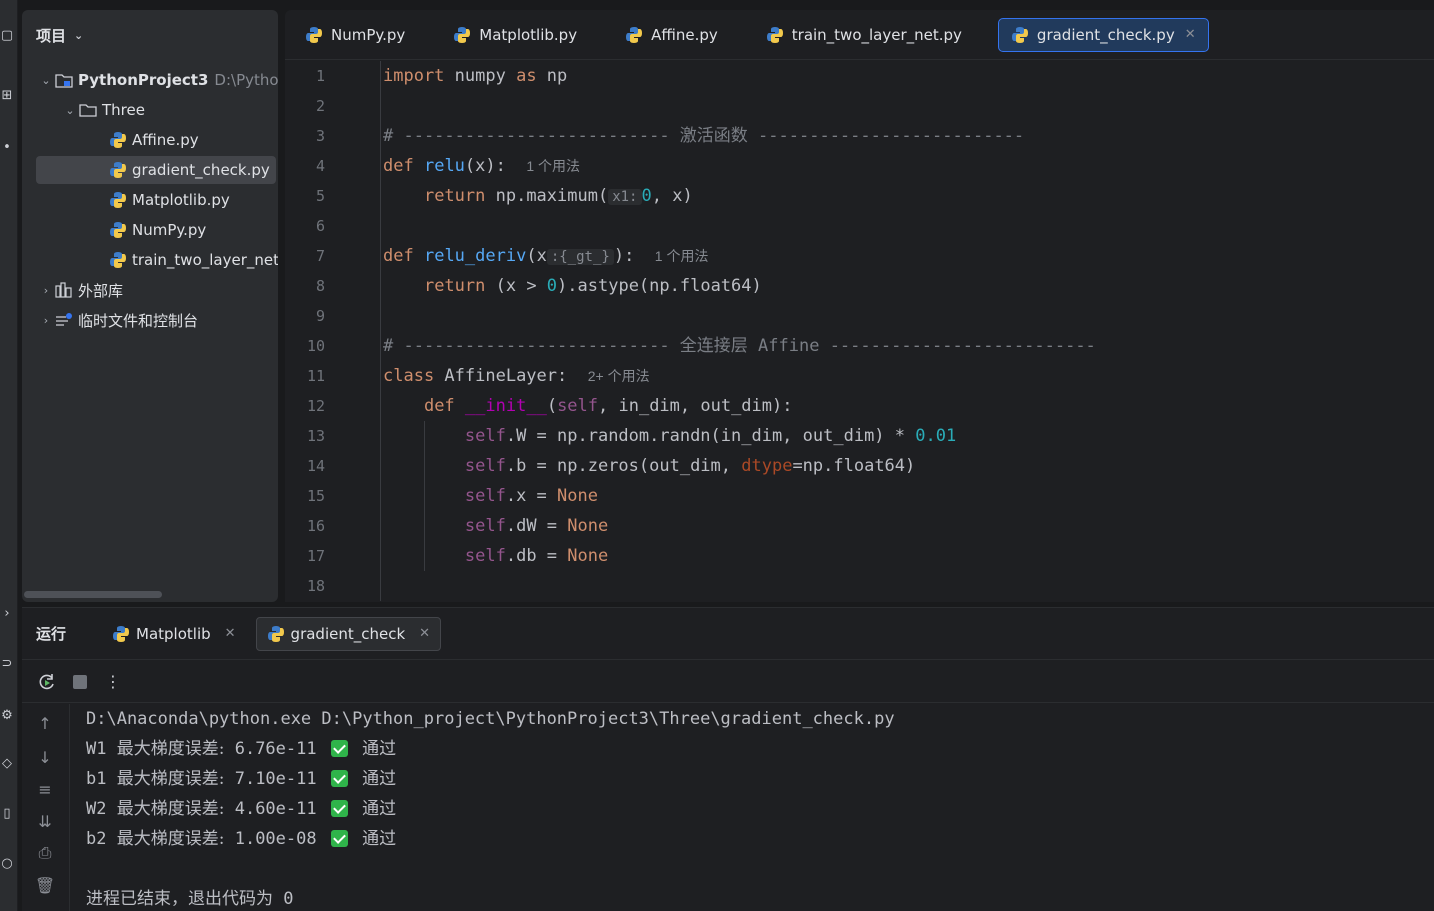 Image resolution: width=1434 pixels, height=911 pixels. I want to click on soft-wrap-icon: ≡, so click(45, 789).